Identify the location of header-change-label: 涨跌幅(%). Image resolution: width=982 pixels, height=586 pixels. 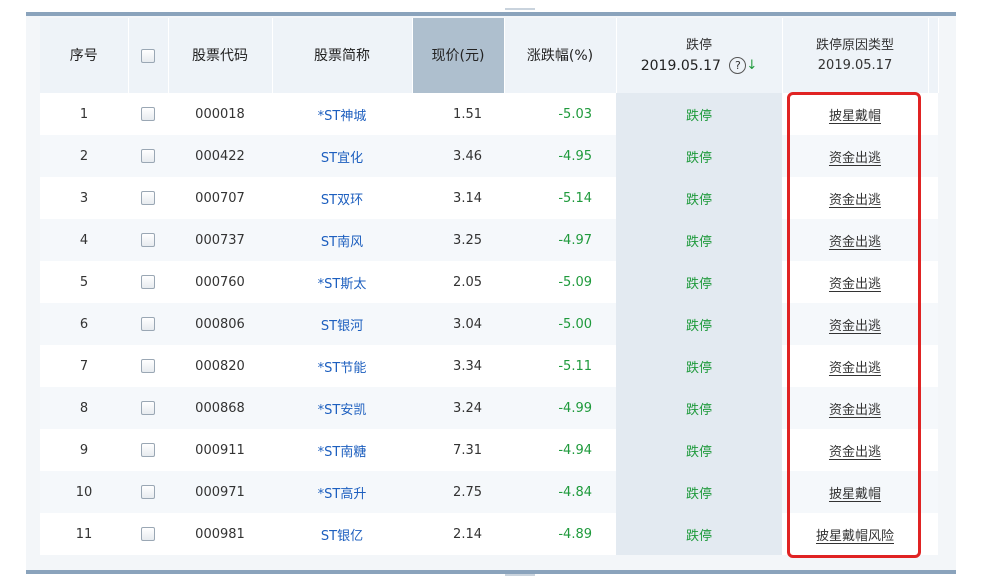
(560, 55).